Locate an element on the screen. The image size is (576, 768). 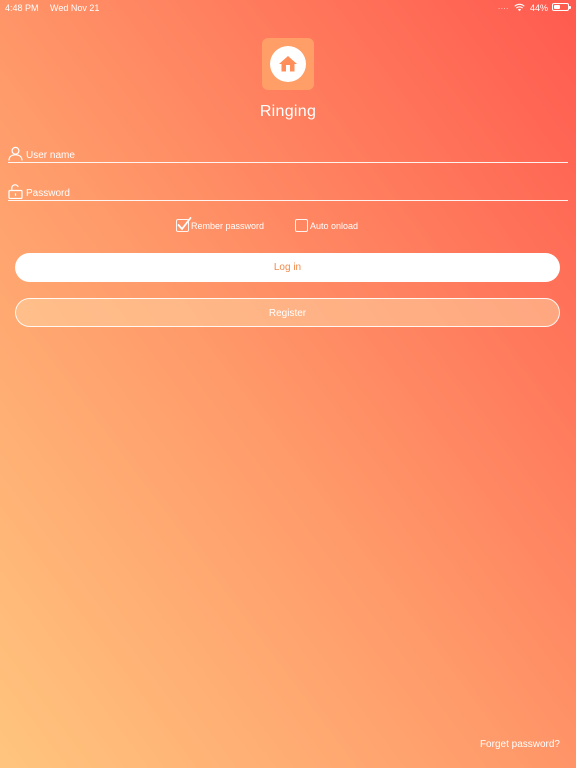
status-date: Wed Nov 21 is located at coordinates (75, 8).